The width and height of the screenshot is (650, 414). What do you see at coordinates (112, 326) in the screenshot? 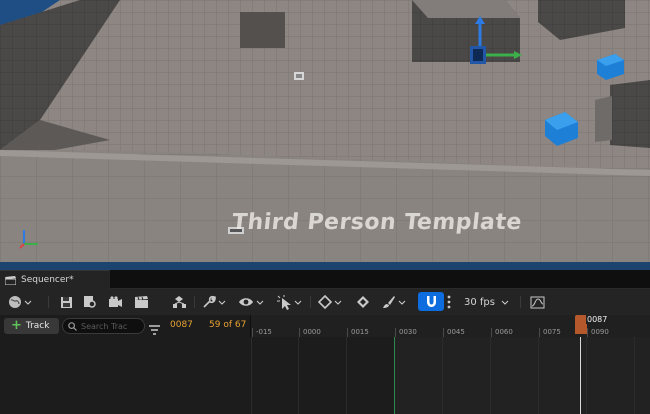
I see `track-search-input` at bounding box center [112, 326].